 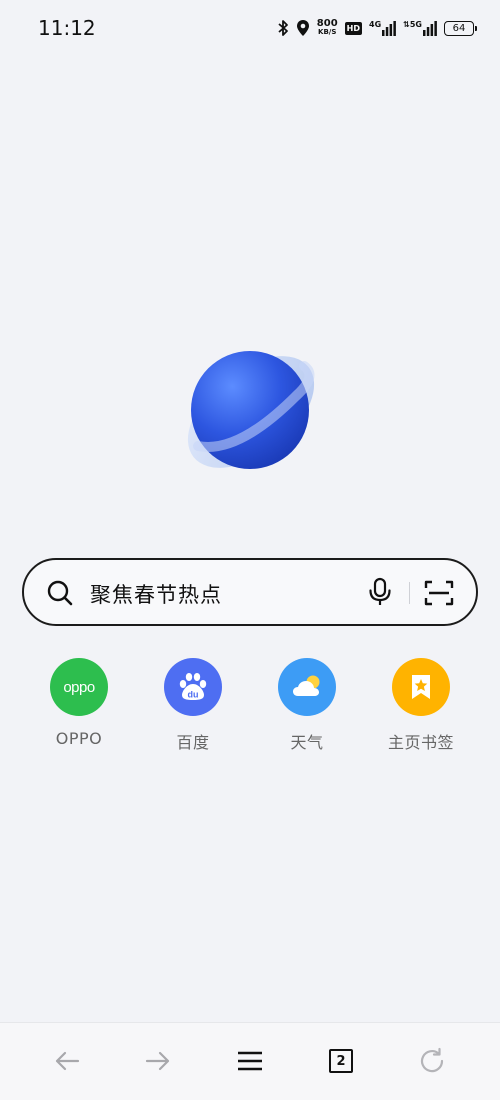 I want to click on shortcut-label: 百度, so click(x=193, y=742).